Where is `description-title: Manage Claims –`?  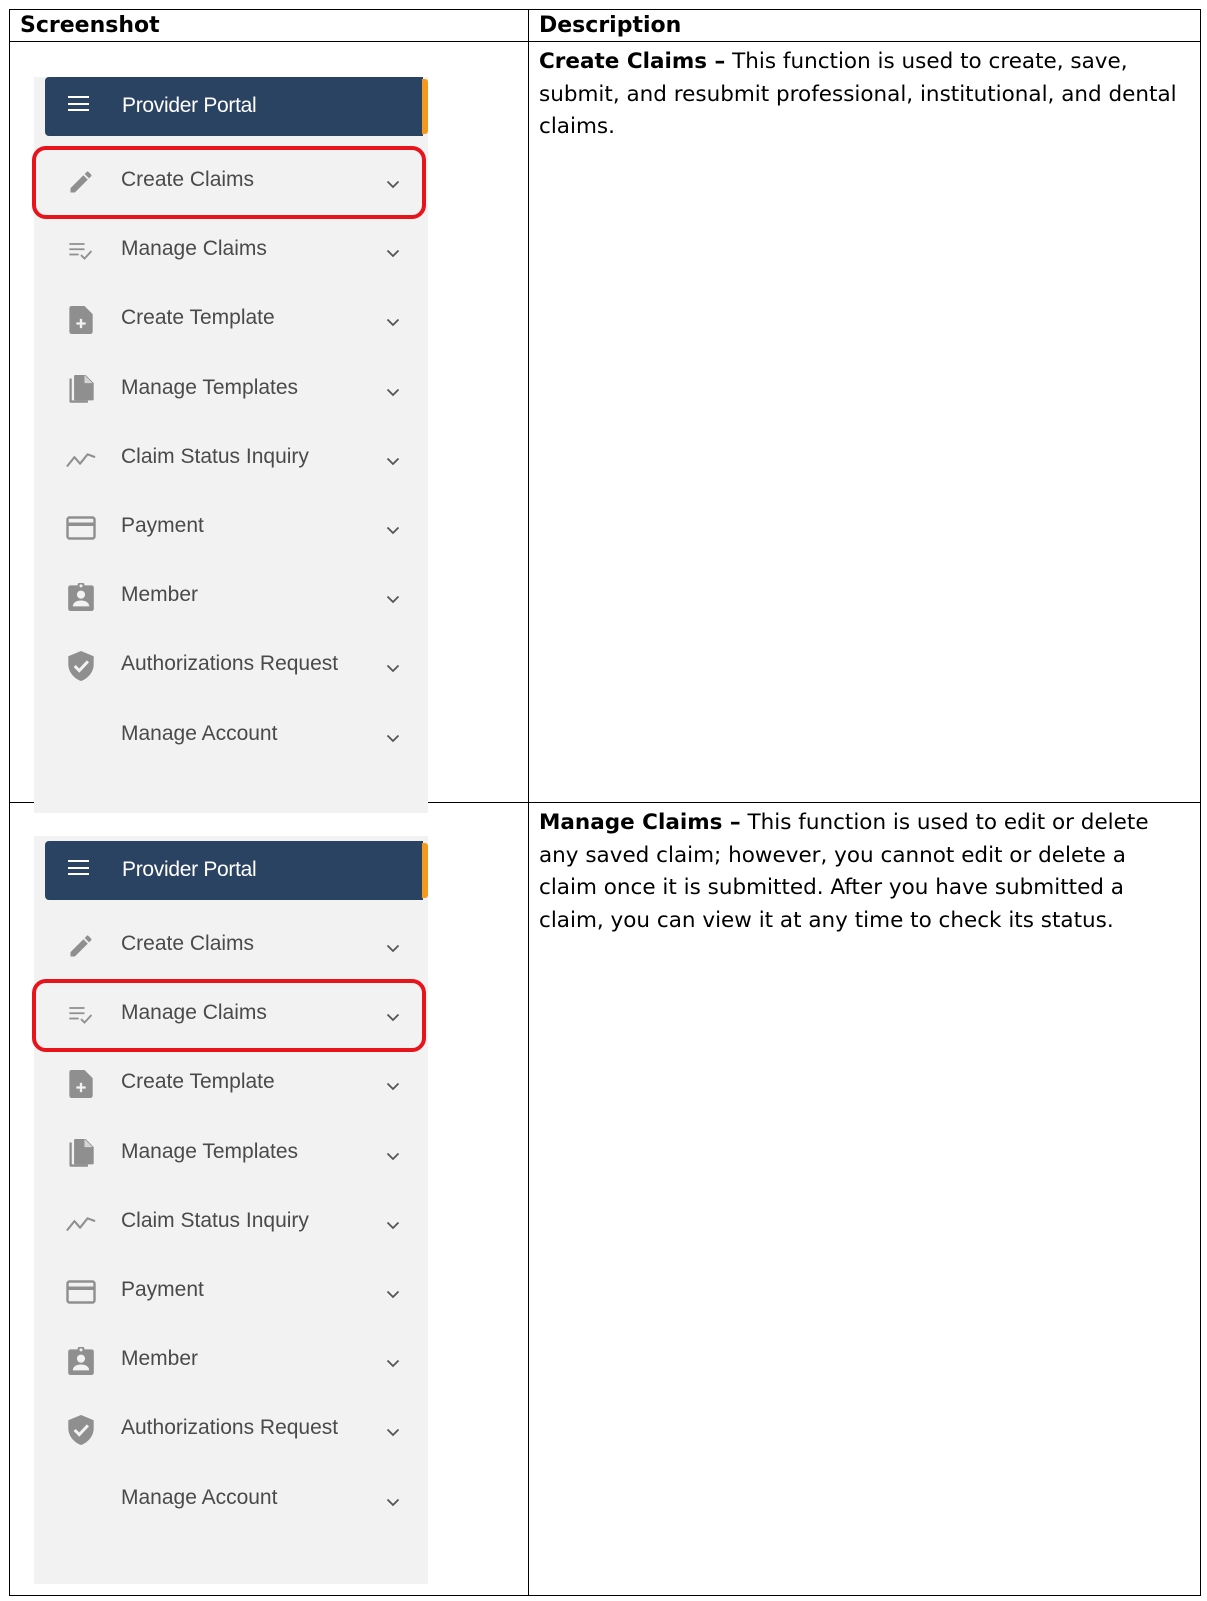 description-title: Manage Claims – is located at coordinates (640, 822).